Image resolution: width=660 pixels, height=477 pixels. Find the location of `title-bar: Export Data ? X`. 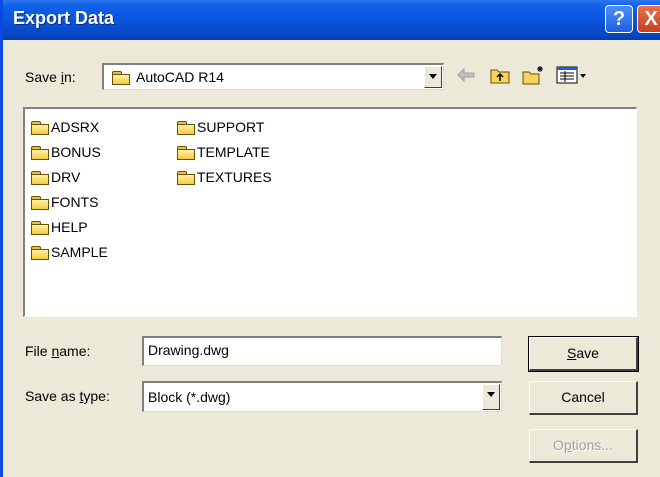

title-bar: Export Data ? X is located at coordinates (331, 20).